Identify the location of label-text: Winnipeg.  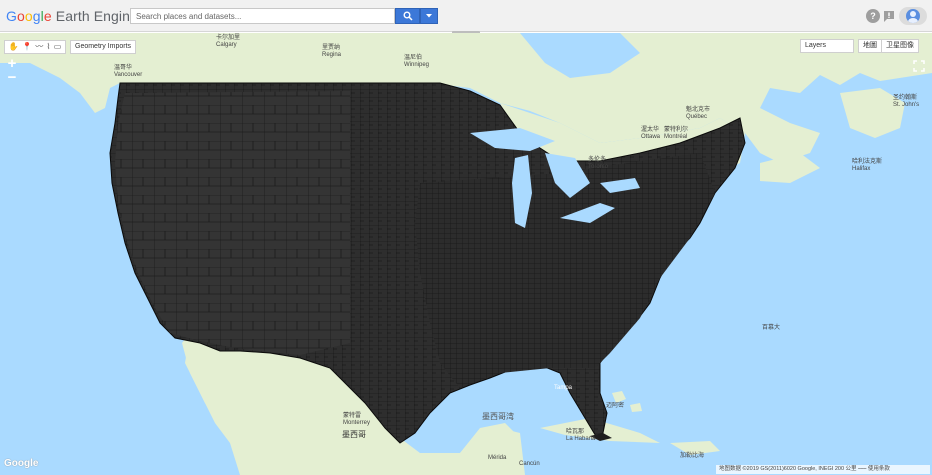
(417, 65).